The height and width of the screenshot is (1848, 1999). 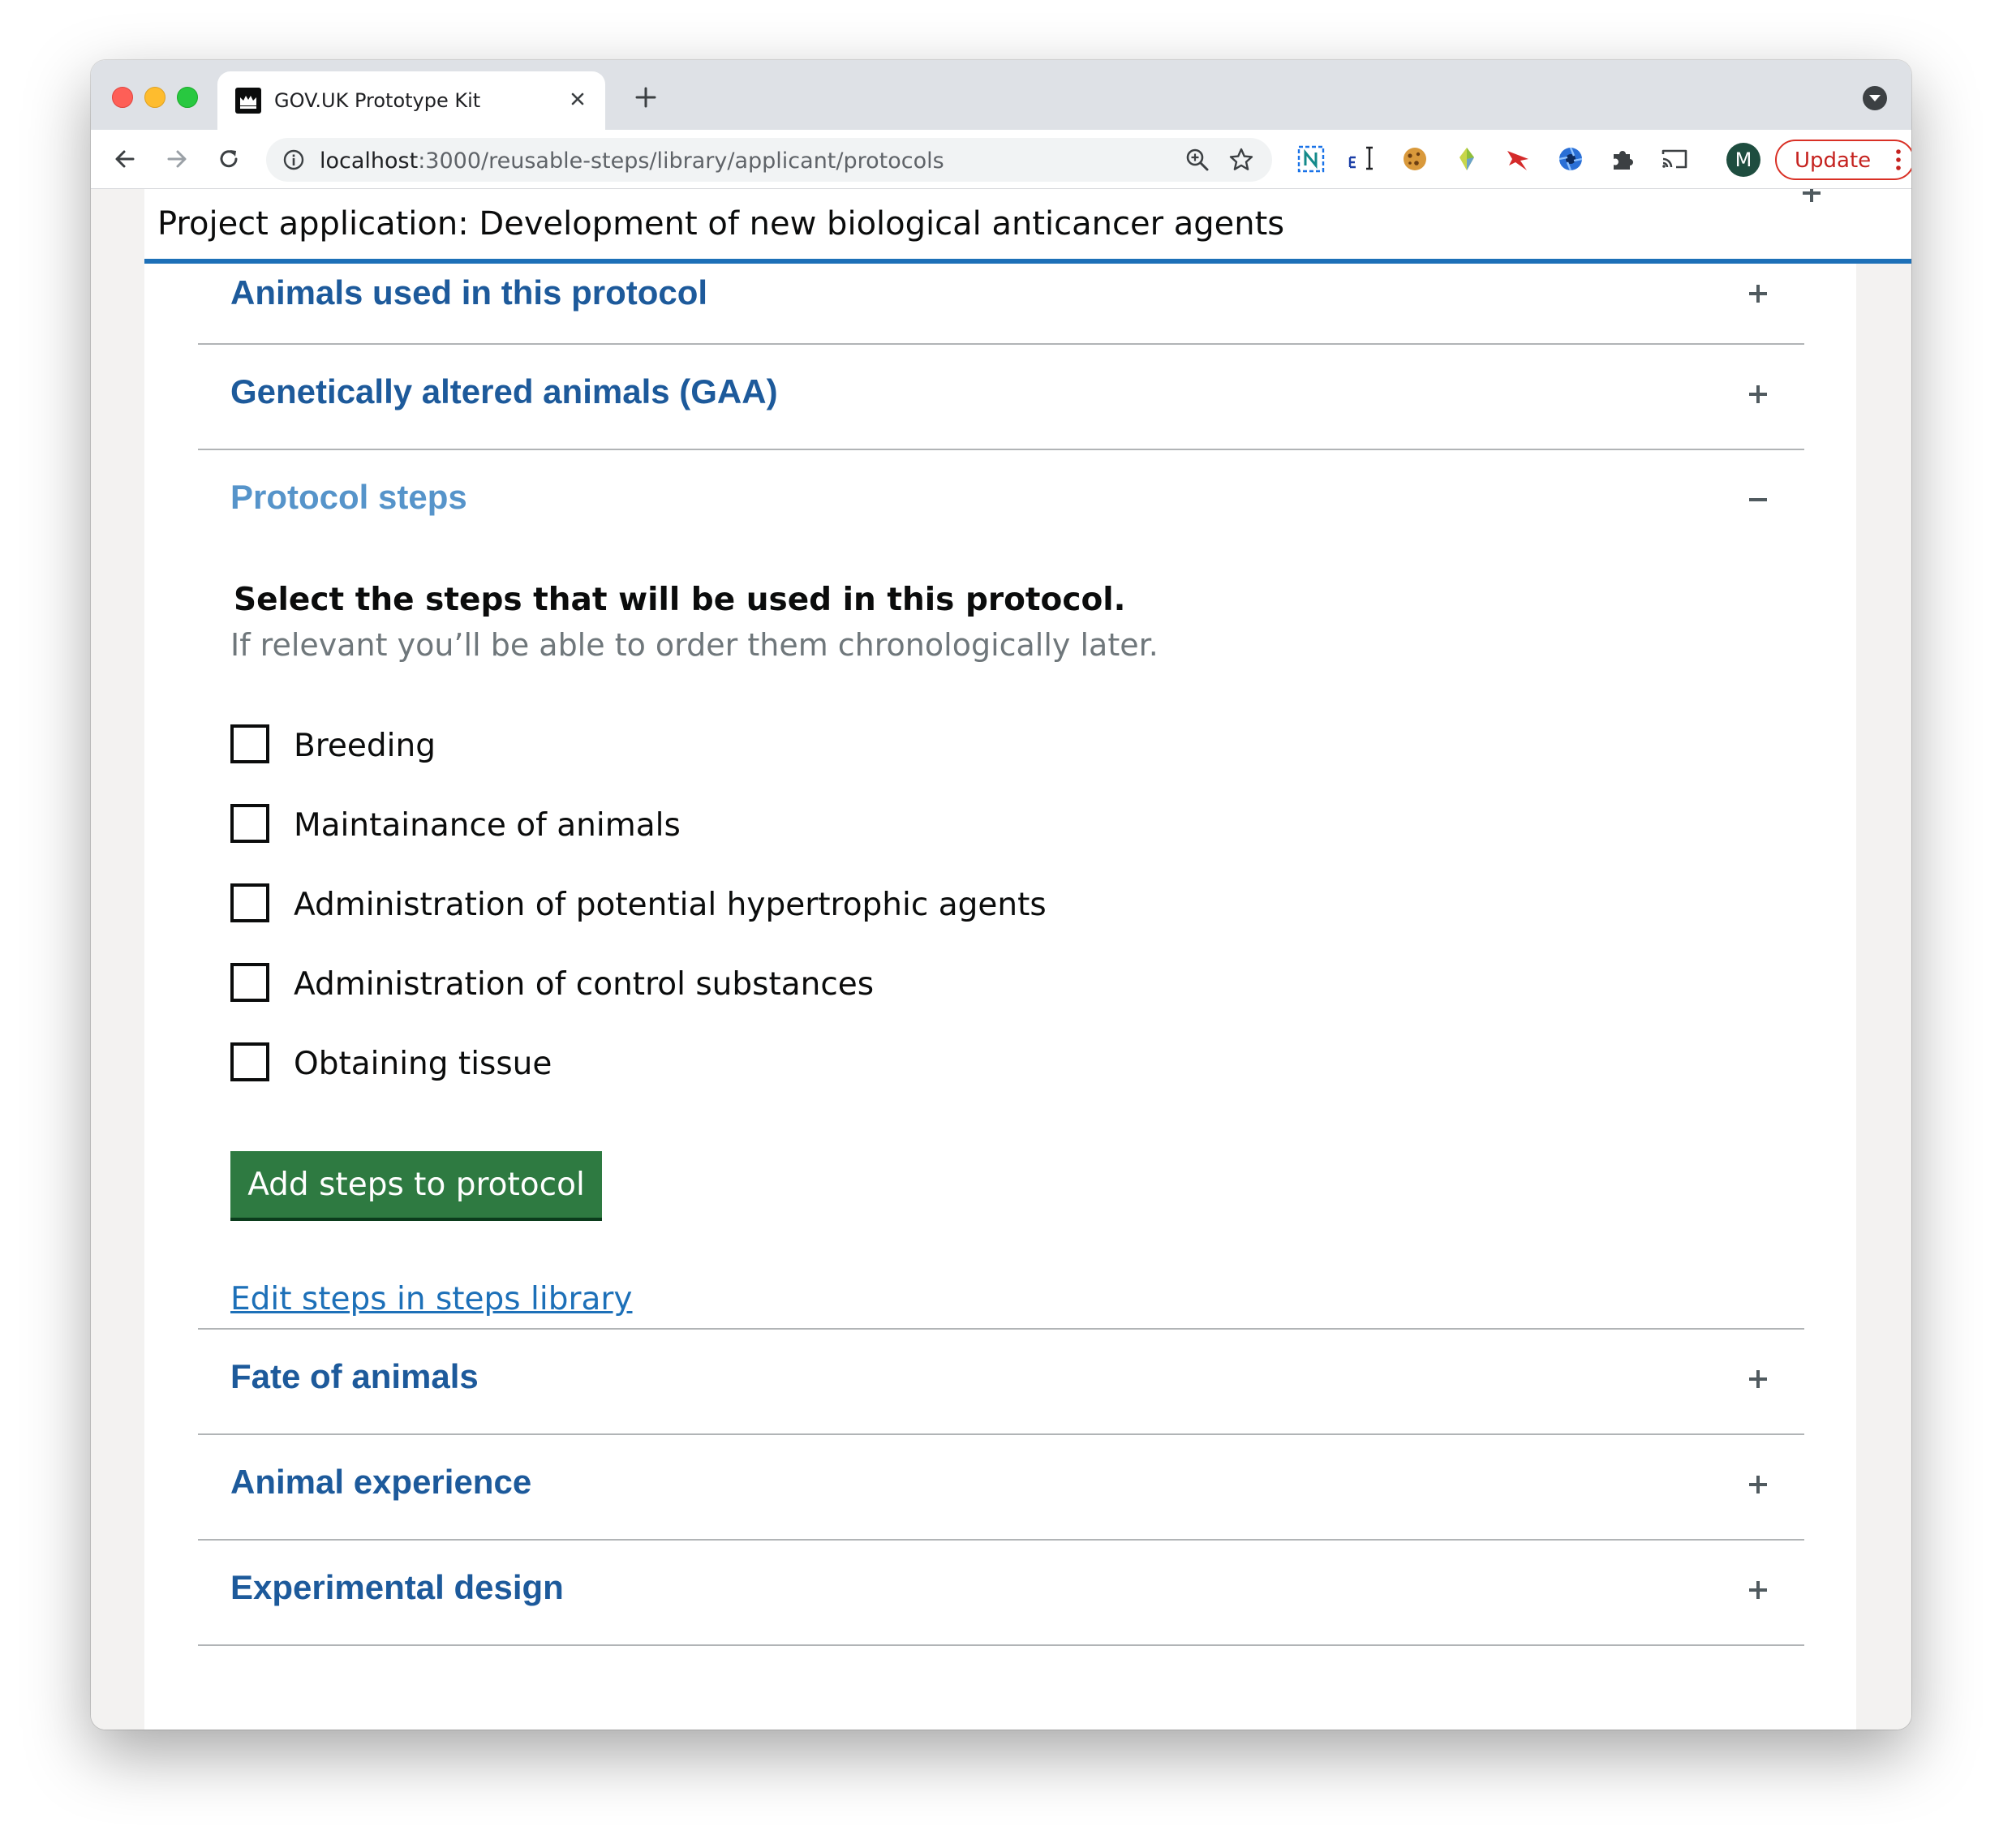 I want to click on accordion-section-animal-experience: Animal experience, so click(x=1001, y=1488).